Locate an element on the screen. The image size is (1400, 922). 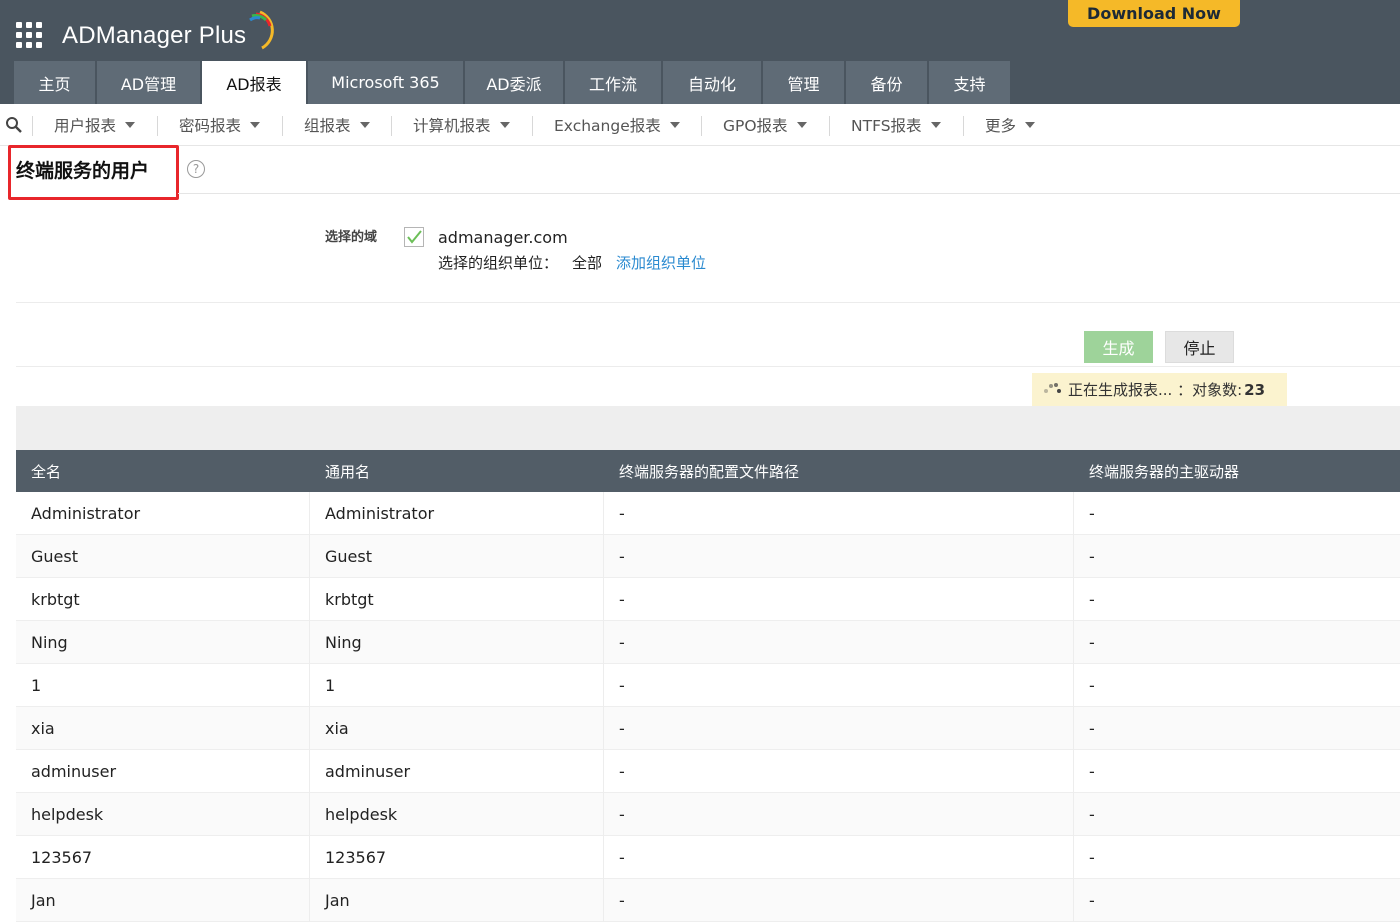
column-header-full-name: 全名 is located at coordinates (163, 471).